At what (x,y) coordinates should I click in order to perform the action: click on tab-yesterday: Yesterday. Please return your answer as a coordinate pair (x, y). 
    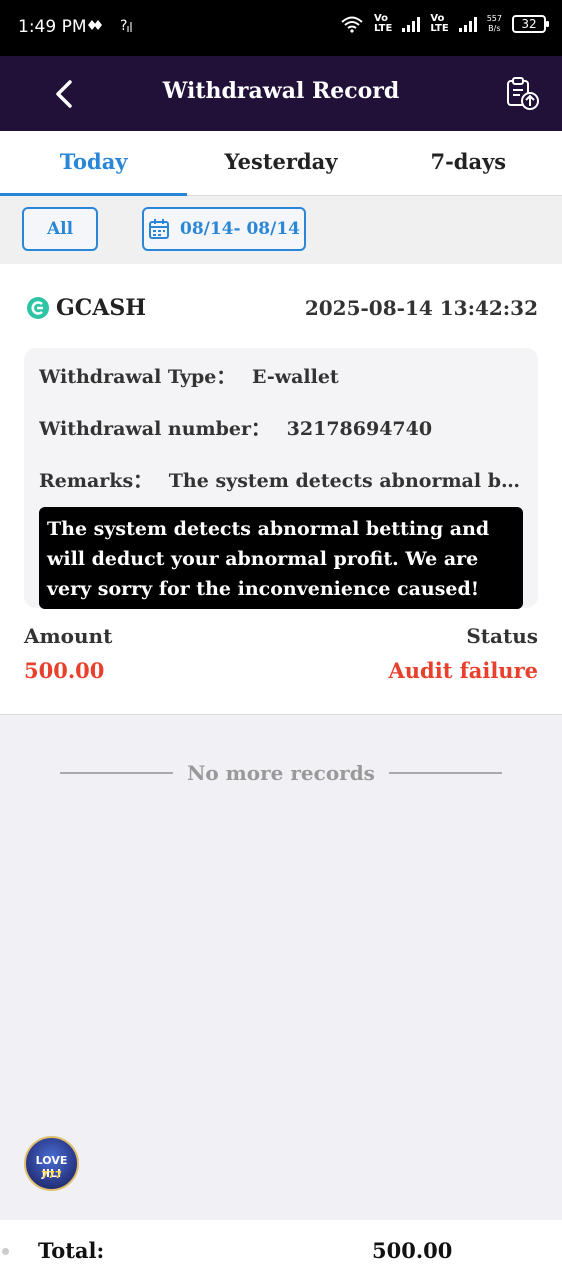
    Looking at the image, I should click on (280, 163).